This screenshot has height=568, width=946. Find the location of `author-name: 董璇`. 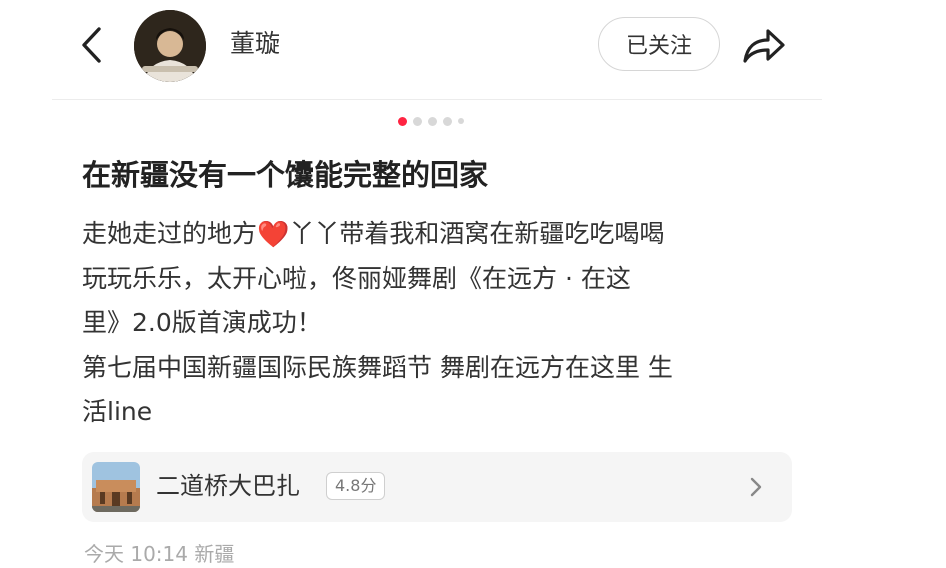

author-name: 董璇 is located at coordinates (255, 44).